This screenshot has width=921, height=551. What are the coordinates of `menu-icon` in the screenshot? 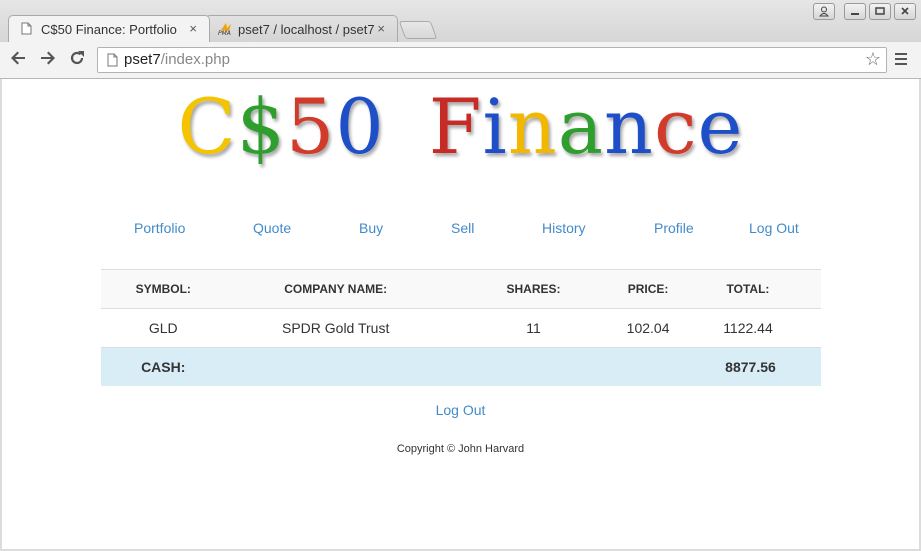 It's located at (901, 60).